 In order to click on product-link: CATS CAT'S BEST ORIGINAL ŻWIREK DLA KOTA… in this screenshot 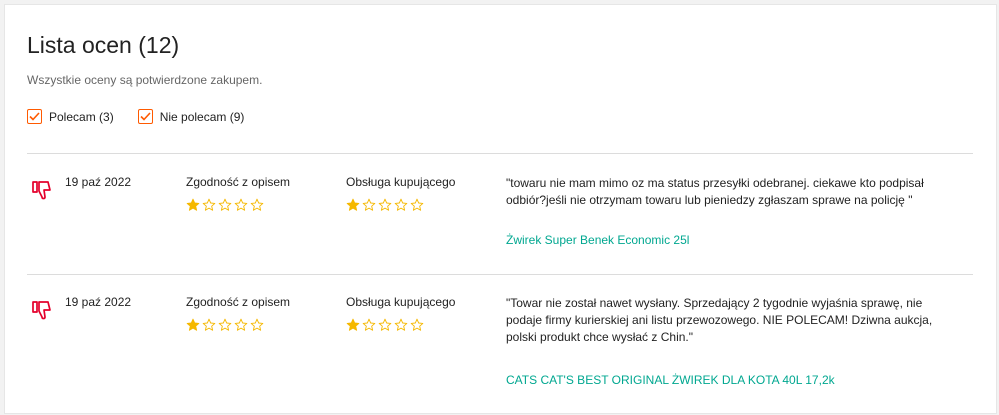, I will do `click(670, 380)`.